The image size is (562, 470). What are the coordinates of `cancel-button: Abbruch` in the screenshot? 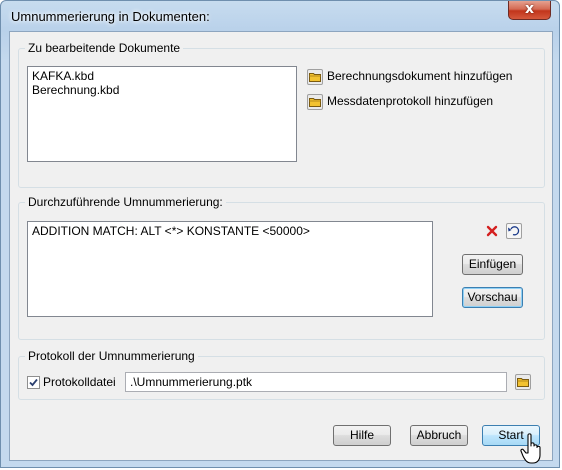 It's located at (439, 435).